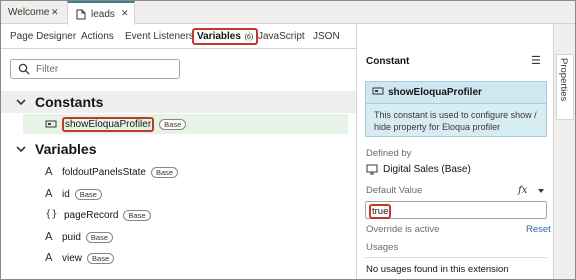 The width and height of the screenshot is (576, 280). I want to click on override-status: Override is active, so click(403, 229).